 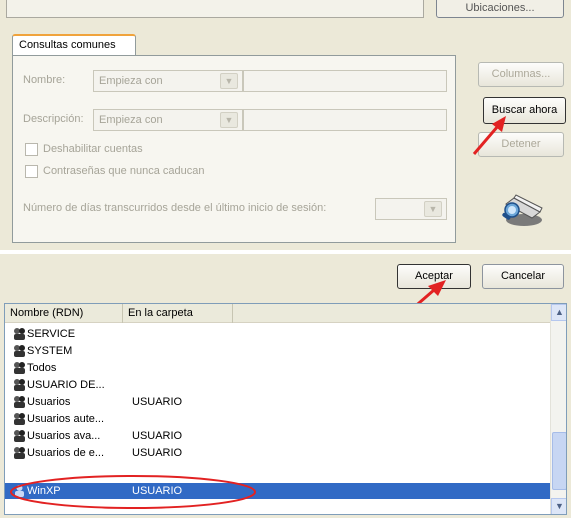 What do you see at coordinates (558, 312) in the screenshot?
I see `scroll-up-icon: ▲` at bounding box center [558, 312].